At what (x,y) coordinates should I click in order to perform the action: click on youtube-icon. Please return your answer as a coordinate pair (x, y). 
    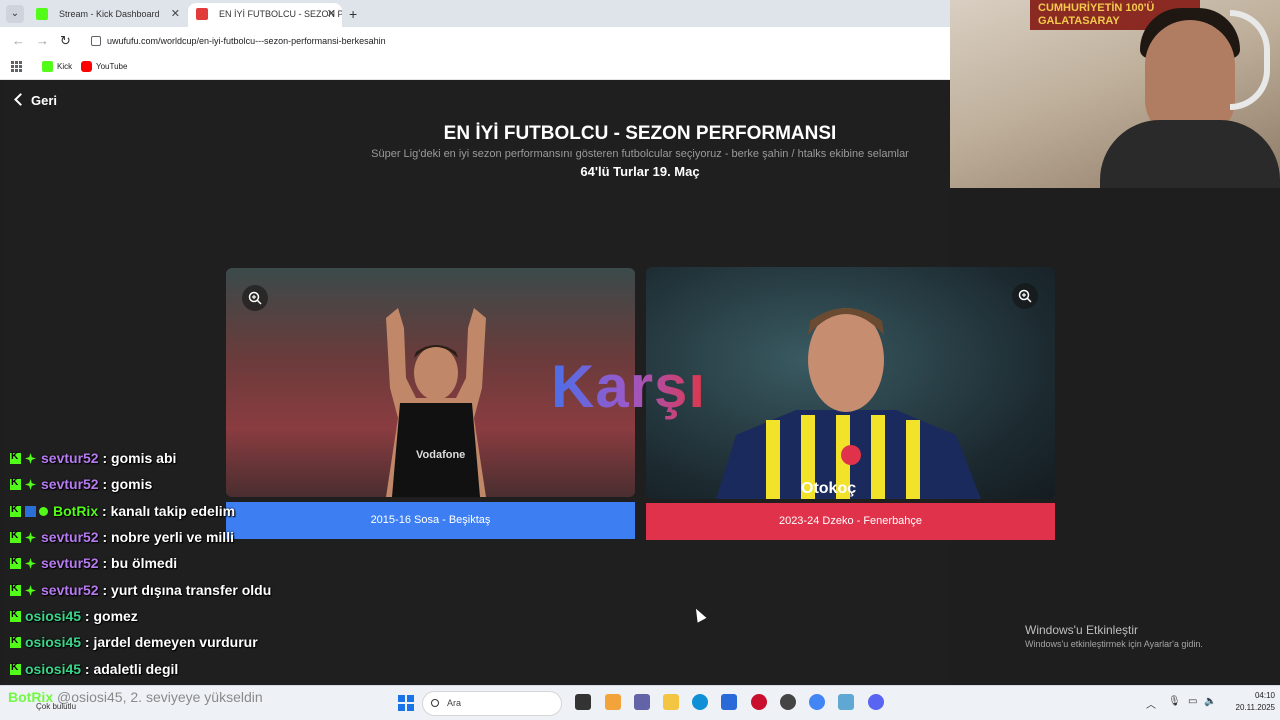
    Looking at the image, I should click on (86, 66).